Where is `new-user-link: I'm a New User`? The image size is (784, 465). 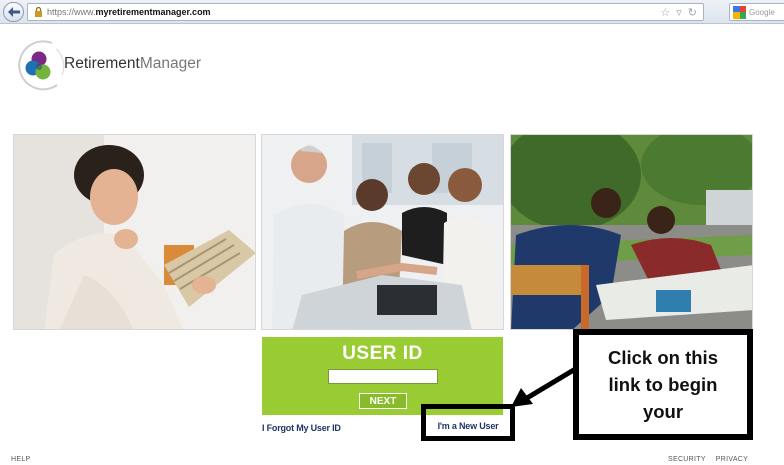 new-user-link: I'm a New User is located at coordinates (468, 426).